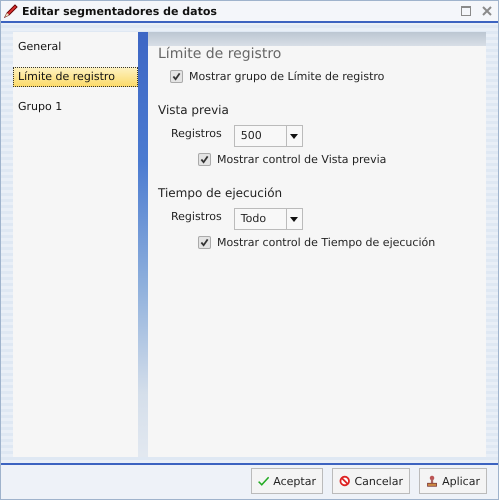 This screenshot has width=499, height=500. Describe the element at coordinates (301, 159) in the screenshot. I see `checkbox-label: Mostrar control de Vista previa` at that location.